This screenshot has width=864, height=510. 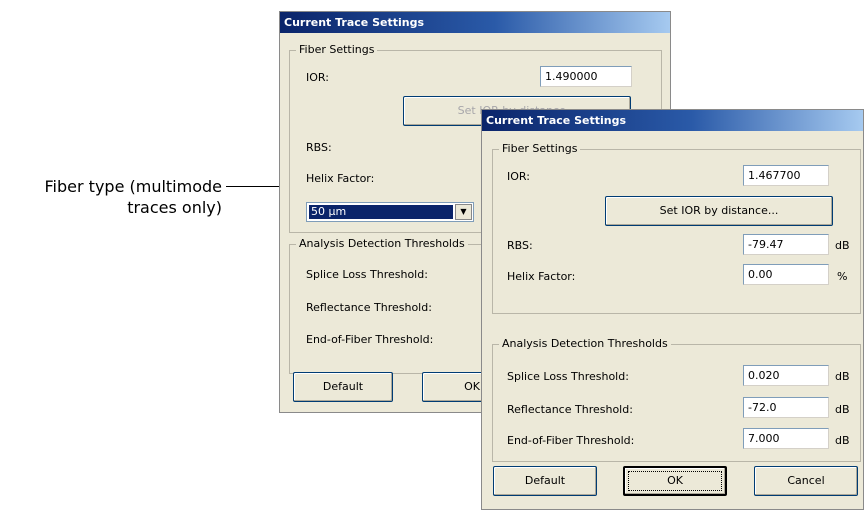 I want to click on back-default-button: Default, so click(x=343, y=387).